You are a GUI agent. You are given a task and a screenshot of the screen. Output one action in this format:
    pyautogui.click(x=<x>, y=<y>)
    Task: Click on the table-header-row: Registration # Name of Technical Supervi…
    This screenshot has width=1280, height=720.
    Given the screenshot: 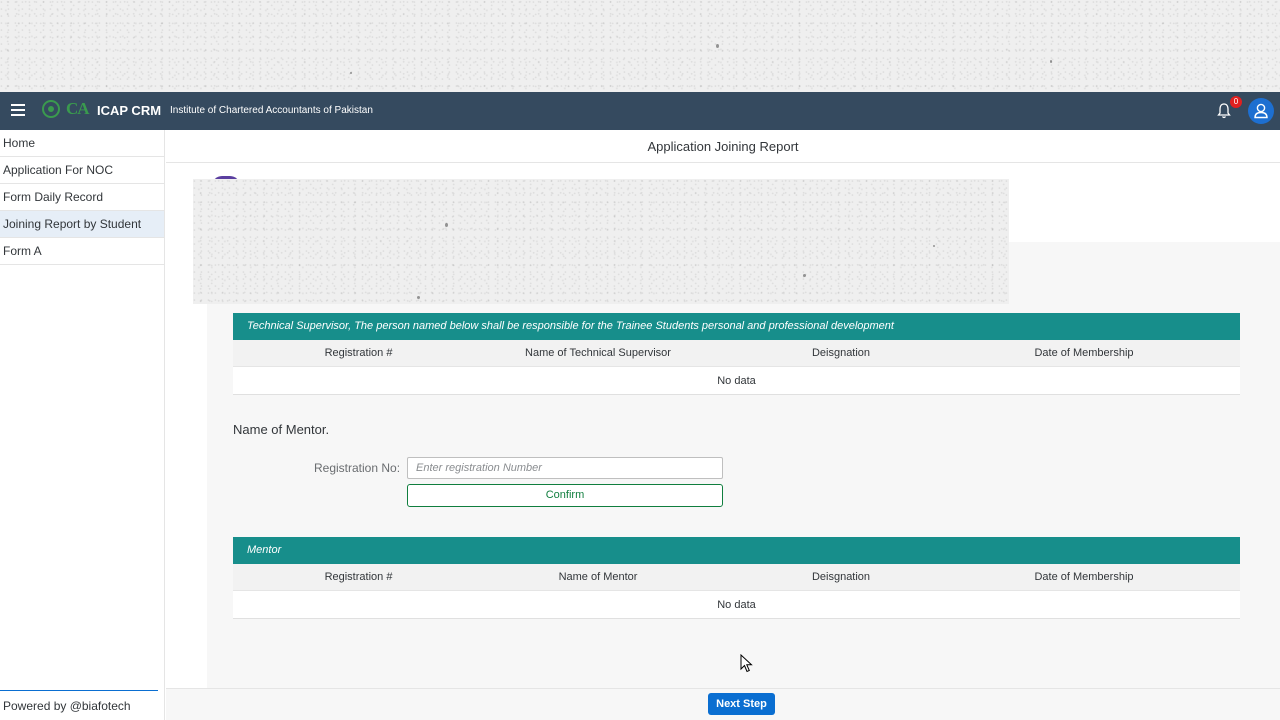 What is the action you would take?
    pyautogui.click(x=736, y=353)
    